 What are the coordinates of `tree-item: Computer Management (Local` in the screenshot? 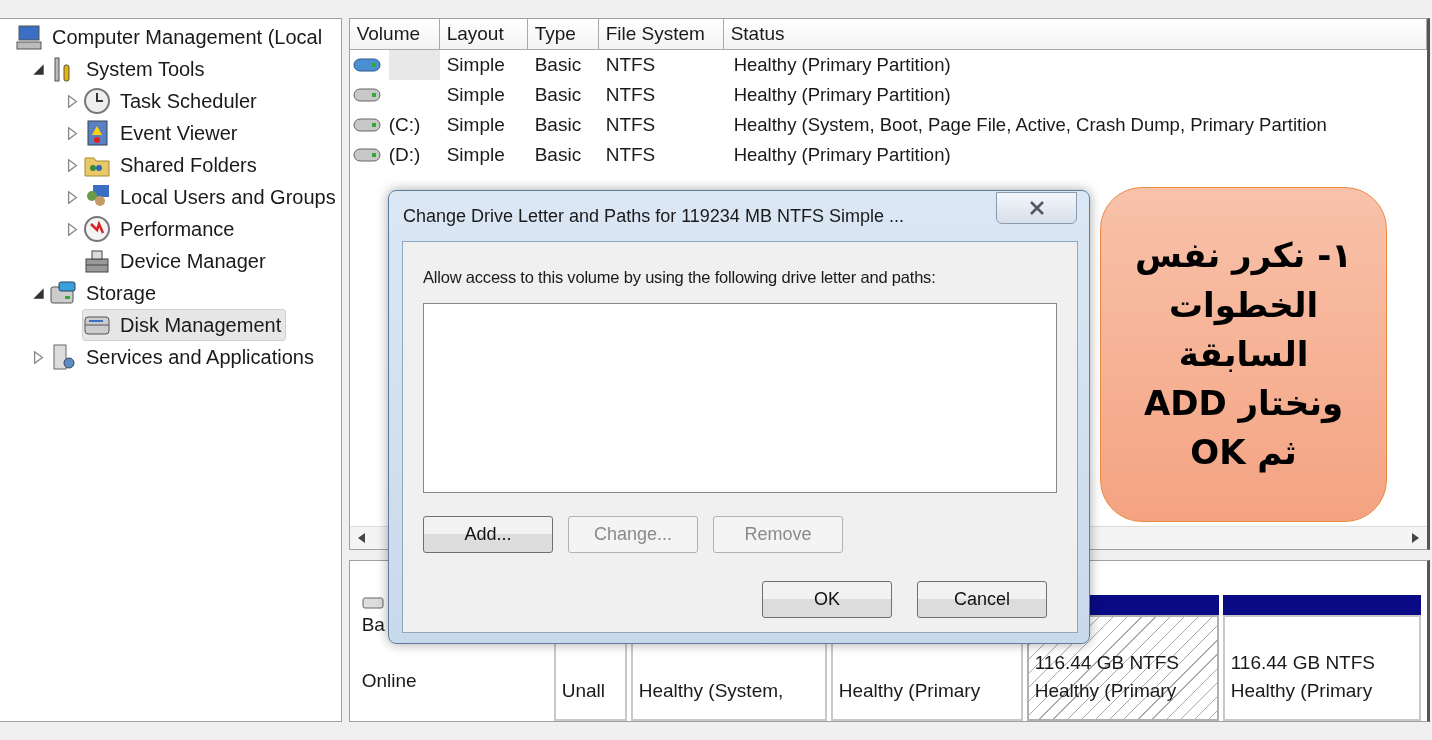 It's located at (171, 37).